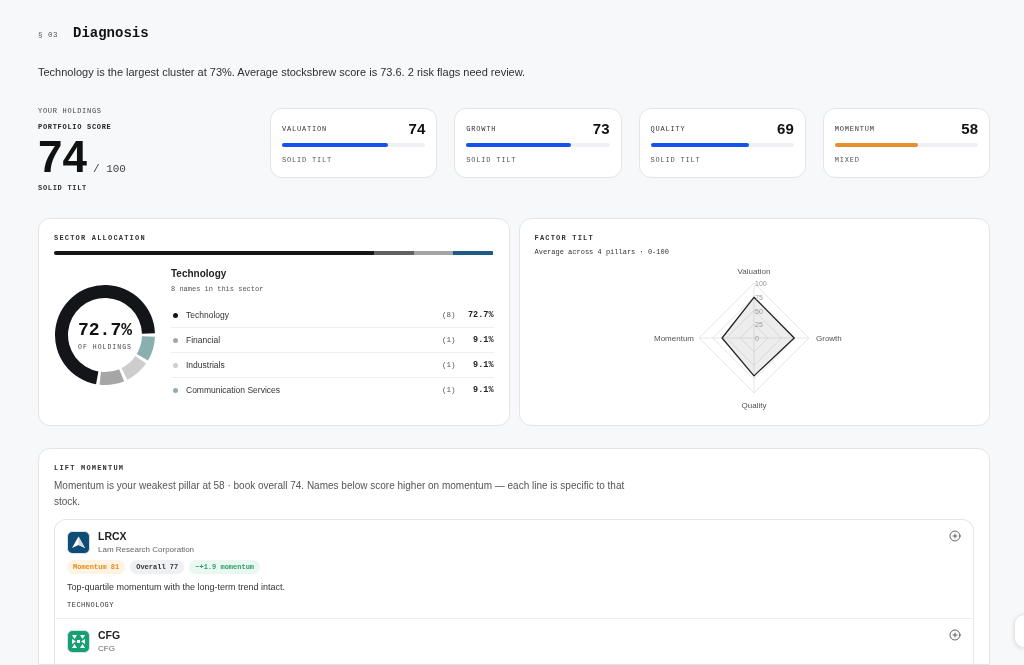 Image resolution: width=1024 pixels, height=665 pixels. What do you see at coordinates (206, 365) in the screenshot?
I see `sector-name: Industrials` at bounding box center [206, 365].